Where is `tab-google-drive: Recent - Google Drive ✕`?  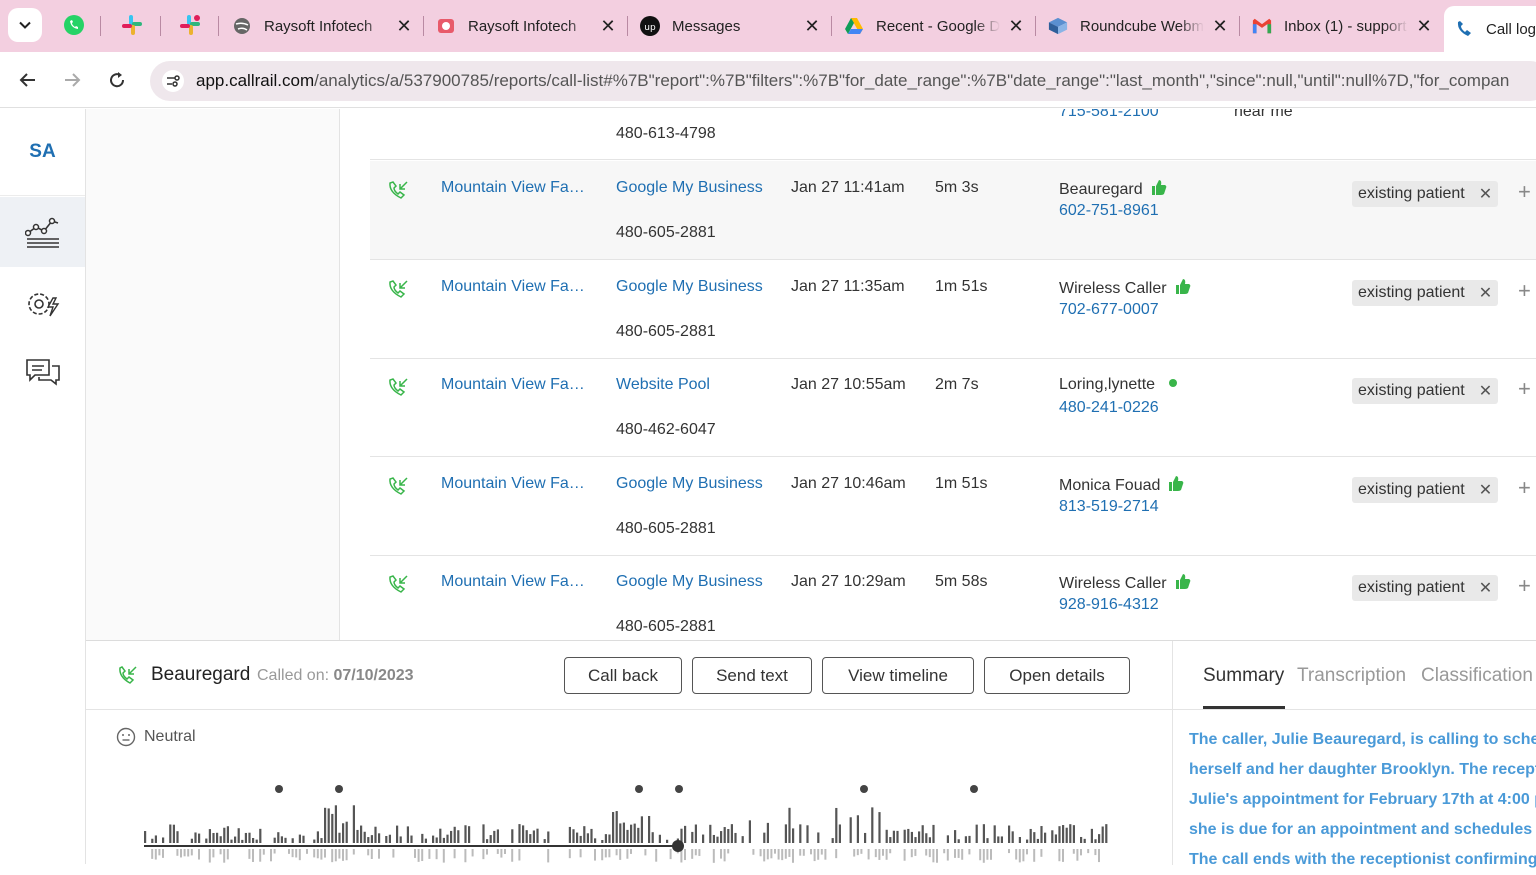 tab-google-drive: Recent - Google Drive ✕ is located at coordinates (934, 26).